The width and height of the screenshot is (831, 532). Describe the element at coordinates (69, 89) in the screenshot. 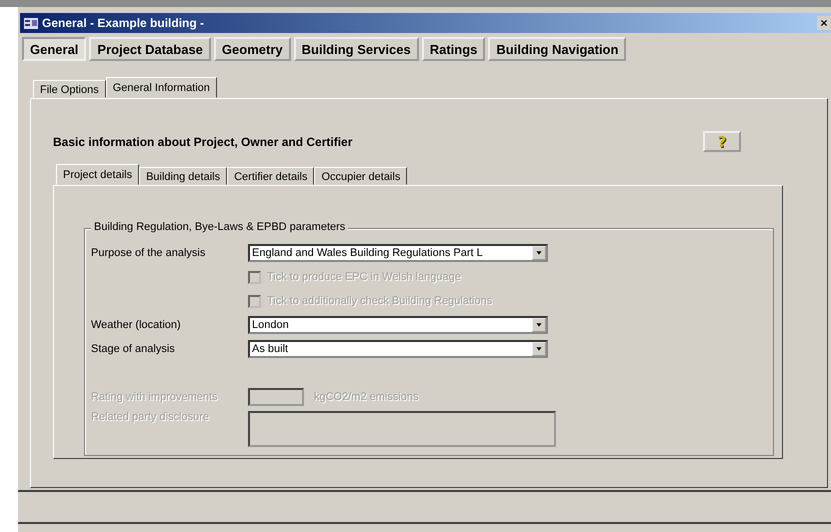

I see `tab: File Options` at that location.